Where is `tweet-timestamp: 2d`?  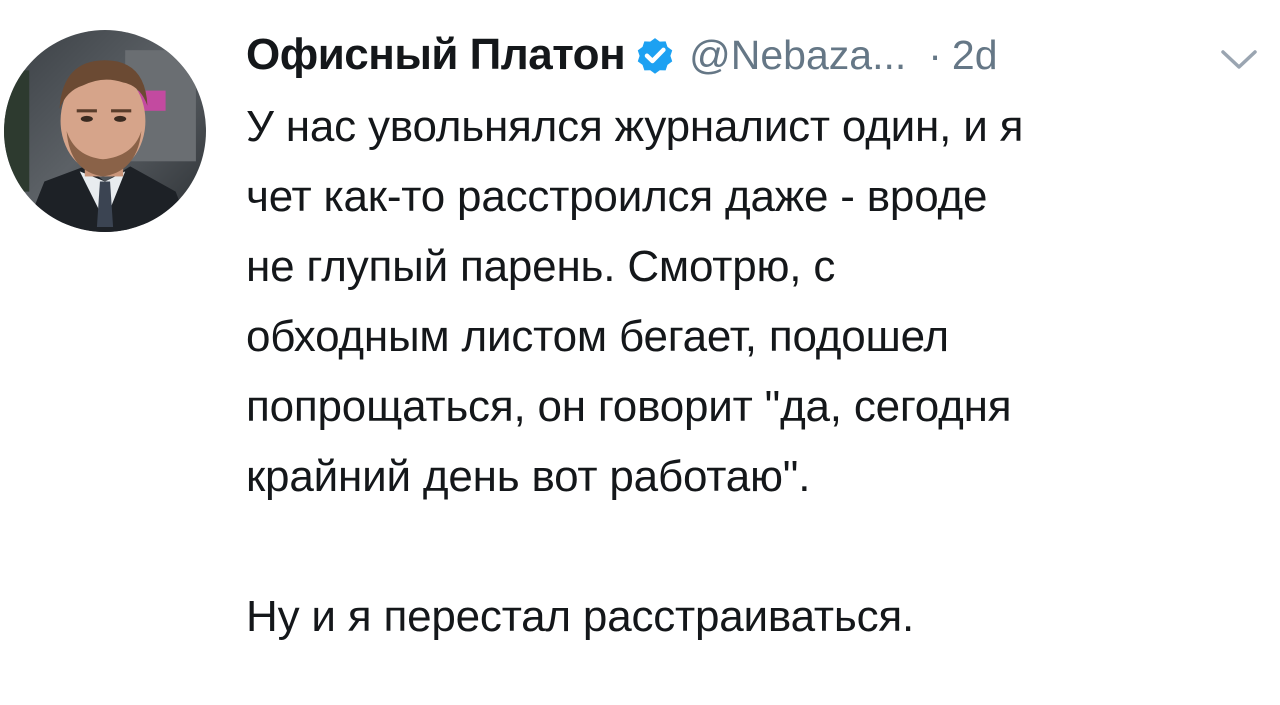
tweet-timestamp: 2d is located at coordinates (975, 55).